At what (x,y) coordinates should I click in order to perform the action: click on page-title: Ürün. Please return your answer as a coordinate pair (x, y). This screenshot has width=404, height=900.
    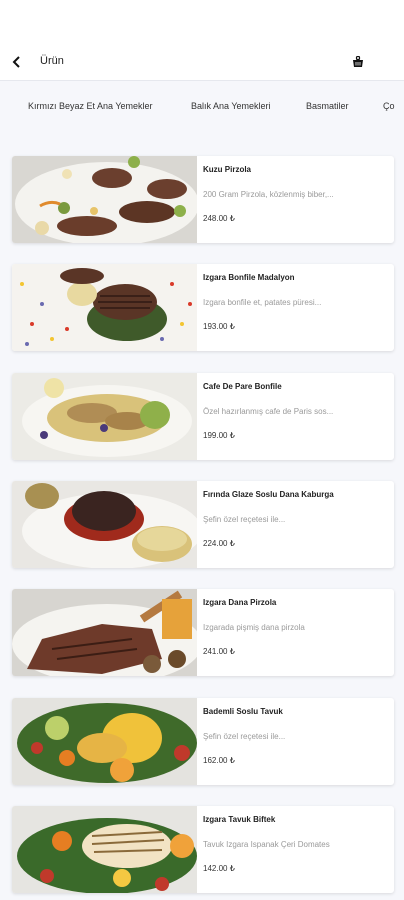
    Looking at the image, I should click on (52, 61).